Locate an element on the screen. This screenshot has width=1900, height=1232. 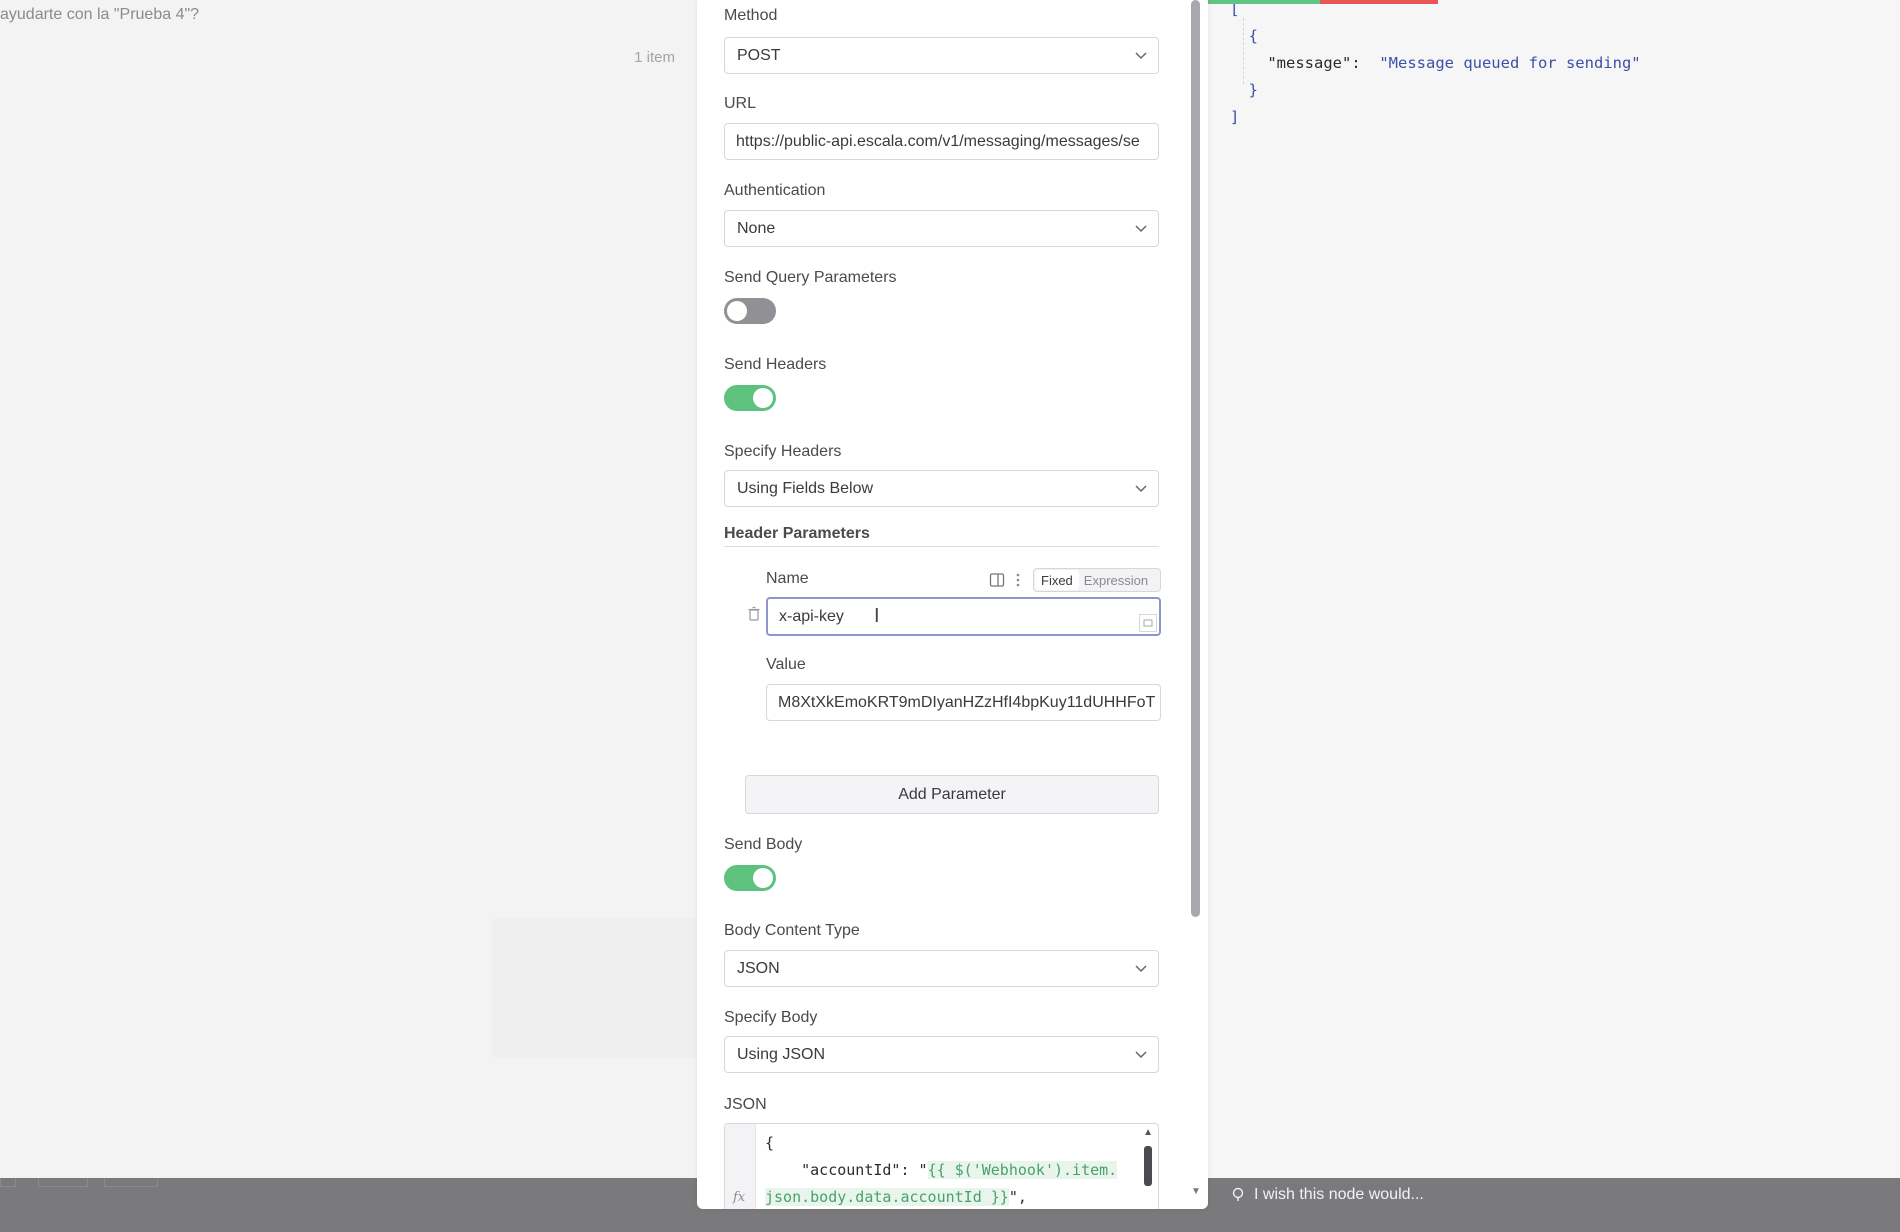
scroll-up-icon: ▲ is located at coordinates (1148, 1132).